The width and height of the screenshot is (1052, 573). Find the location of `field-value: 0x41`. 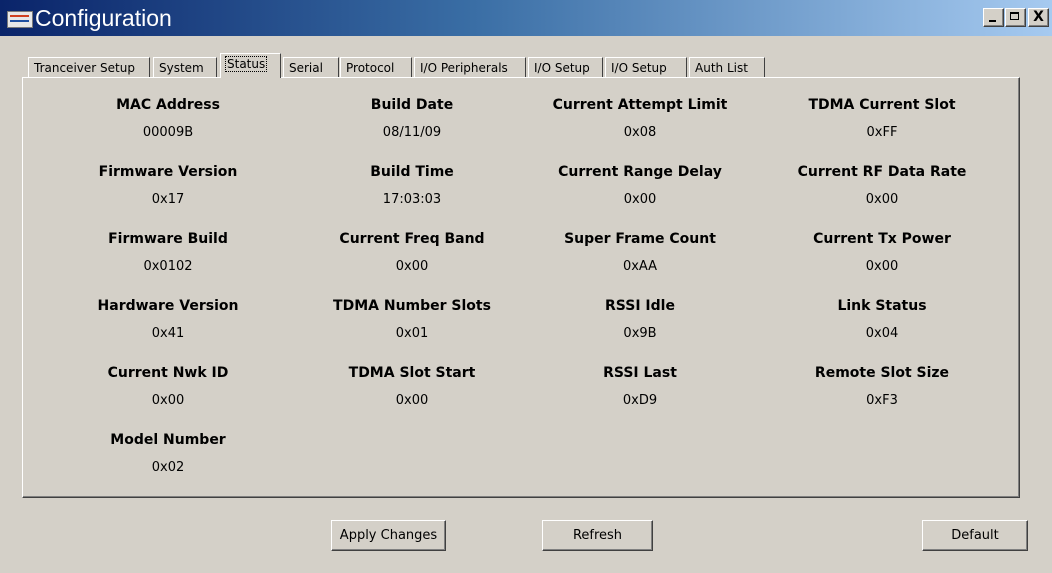

field-value: 0x41 is located at coordinates (168, 333).